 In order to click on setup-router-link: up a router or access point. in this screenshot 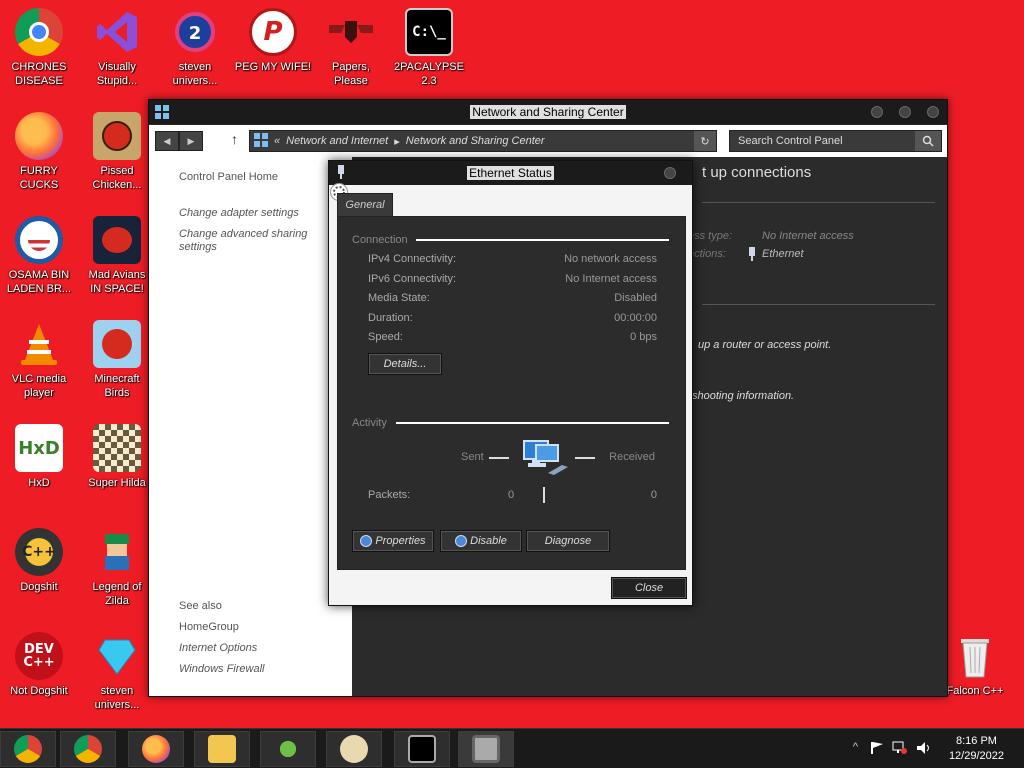, I will do `click(764, 345)`.